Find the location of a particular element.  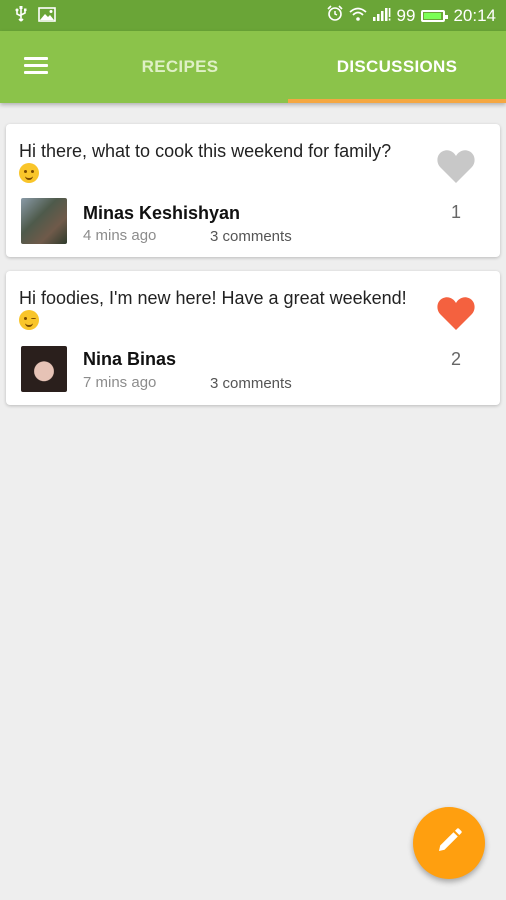

author-name: Minas Keshishyan is located at coordinates (161, 213).